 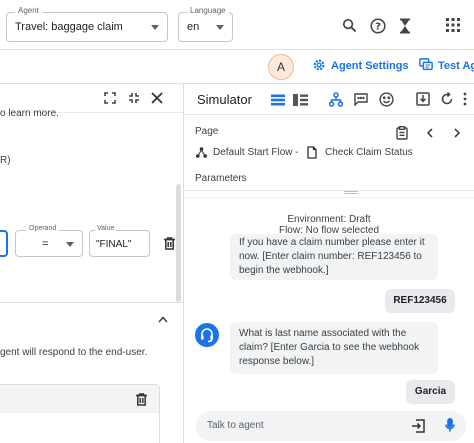 I want to click on fulfillment-card, so click(x=80, y=413).